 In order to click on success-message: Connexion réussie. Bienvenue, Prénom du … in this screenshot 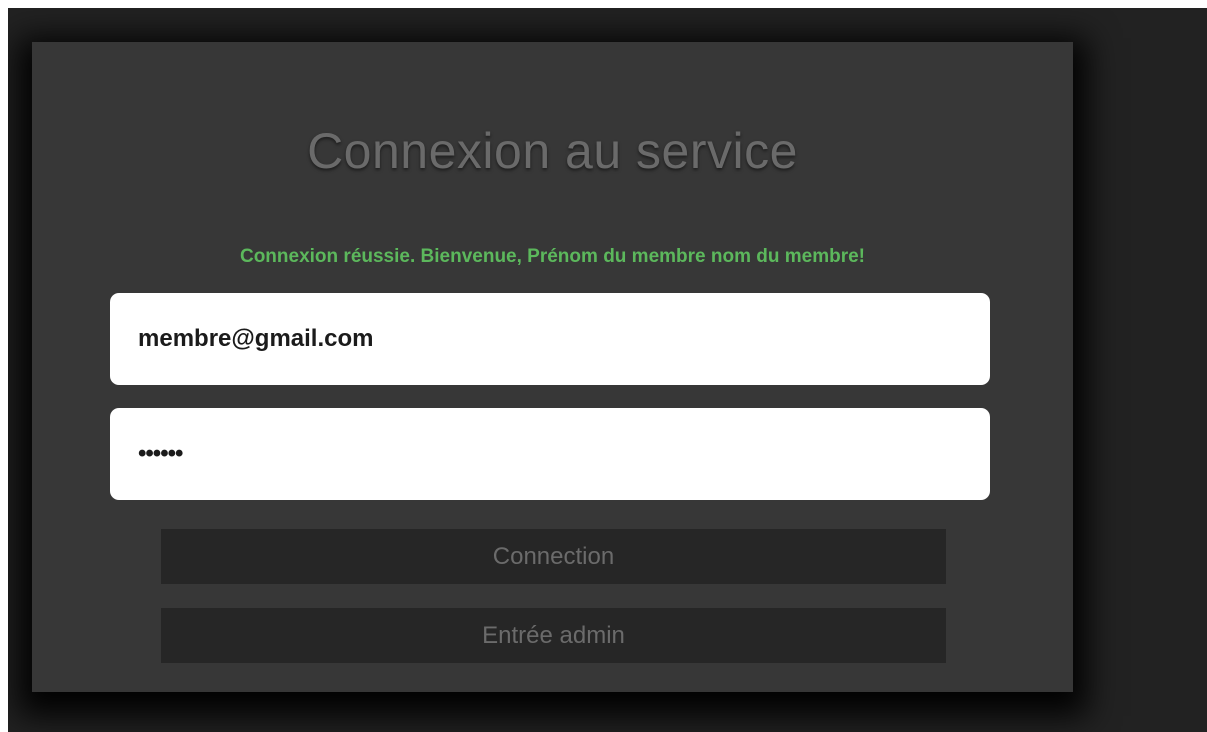, I will do `click(552, 256)`.